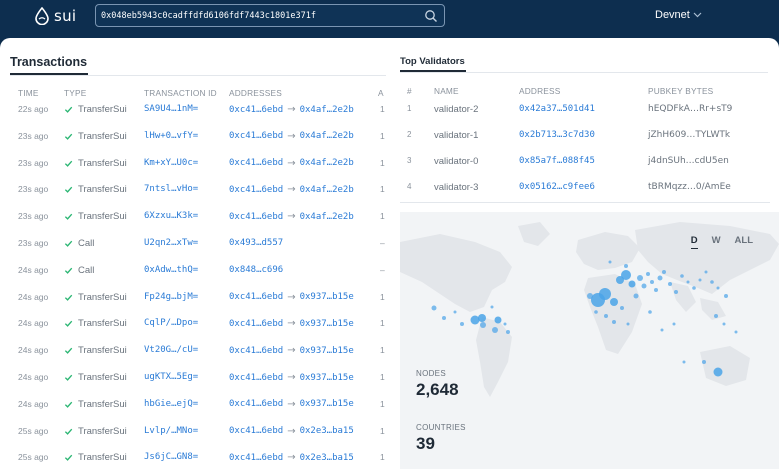 The image size is (779, 469). I want to click on transaction-id-link: Vt20G…/cU=, so click(171, 350).